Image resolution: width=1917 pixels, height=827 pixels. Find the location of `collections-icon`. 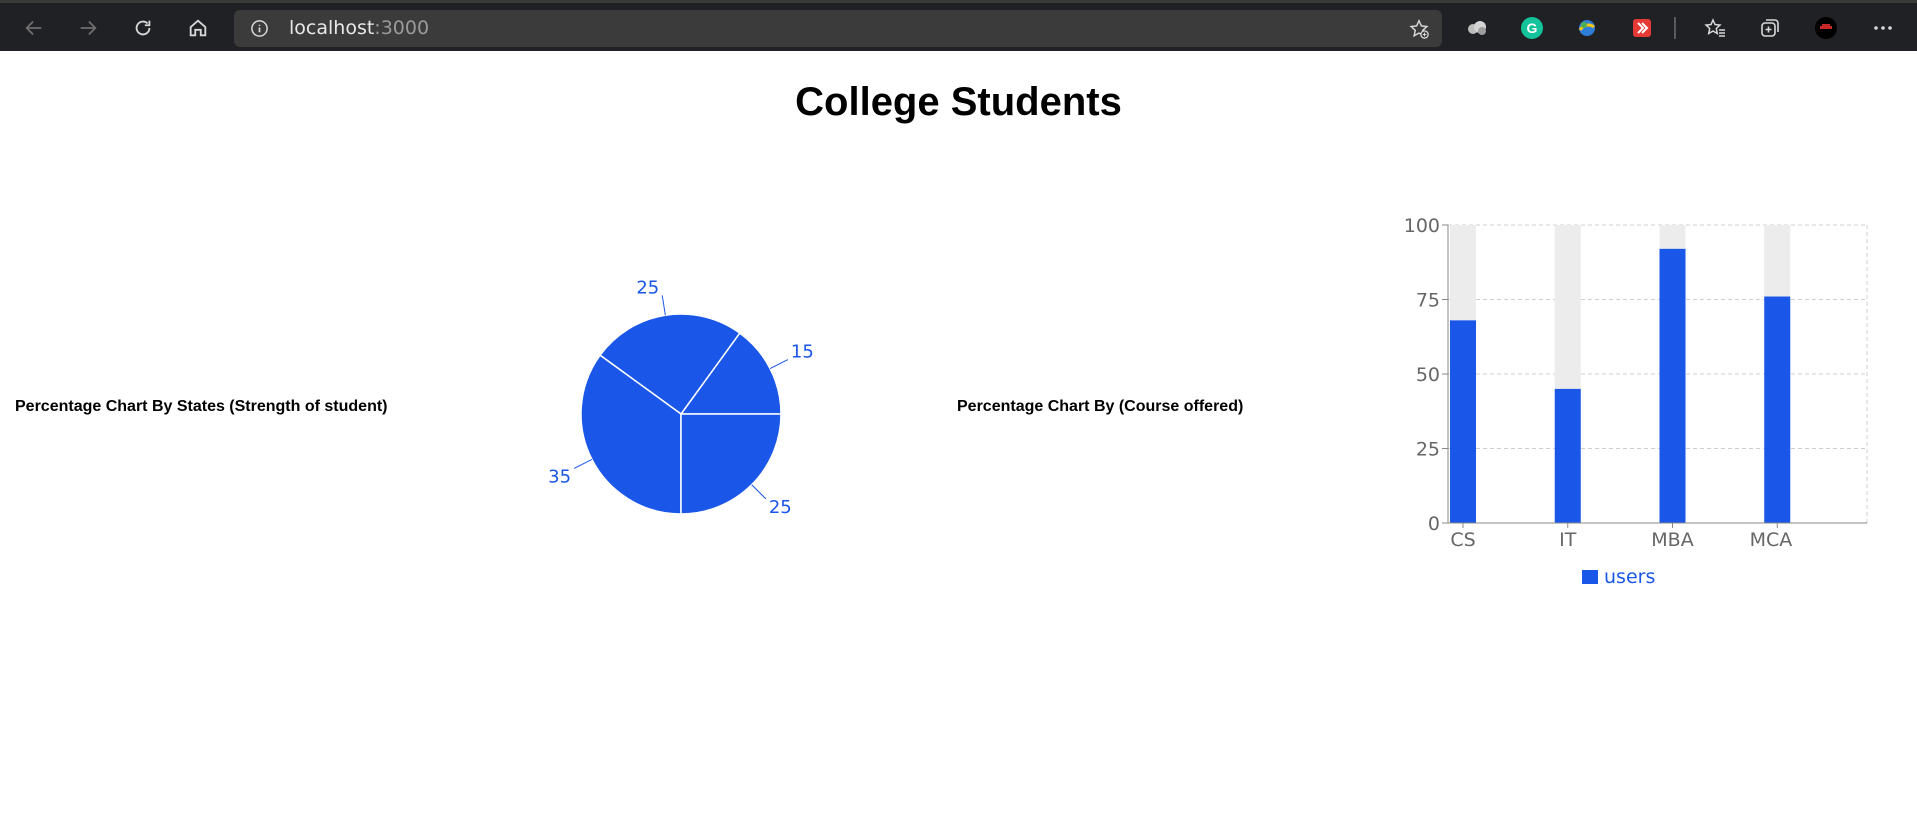

collections-icon is located at coordinates (1770, 28).